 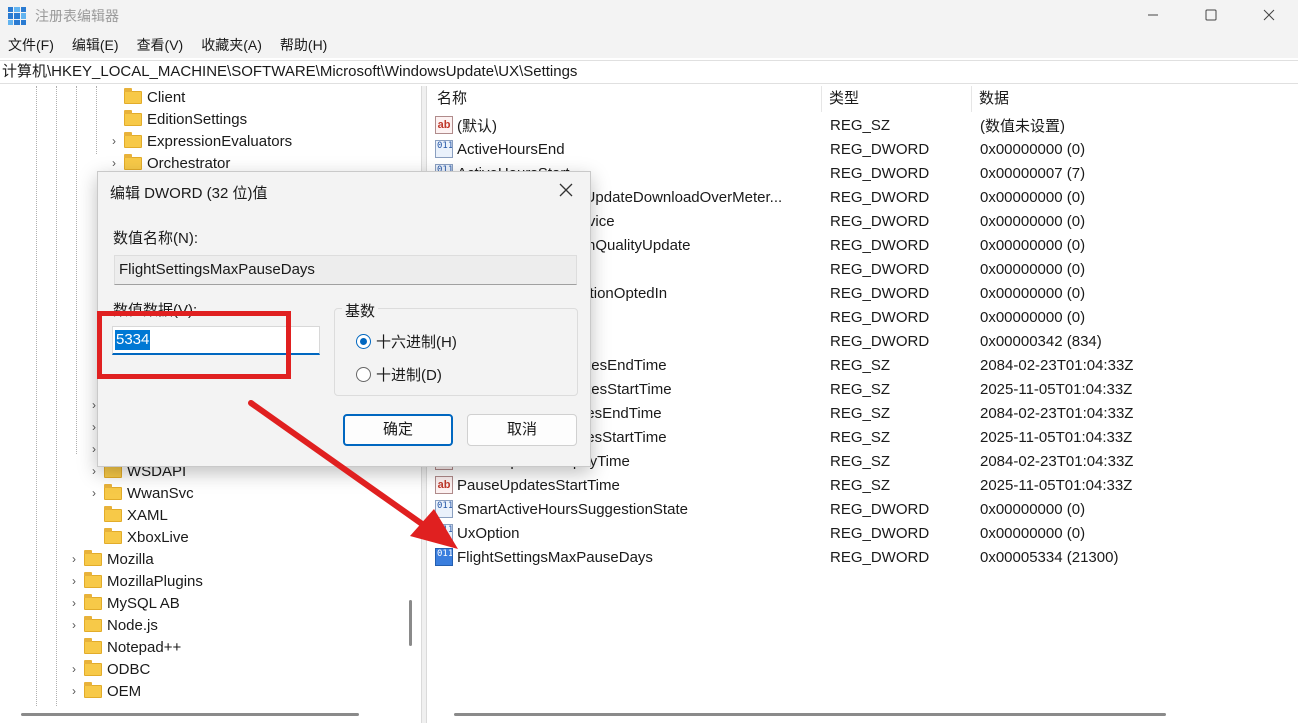 I want to click on dword-value-icon: 011 110, so click(x=444, y=149).